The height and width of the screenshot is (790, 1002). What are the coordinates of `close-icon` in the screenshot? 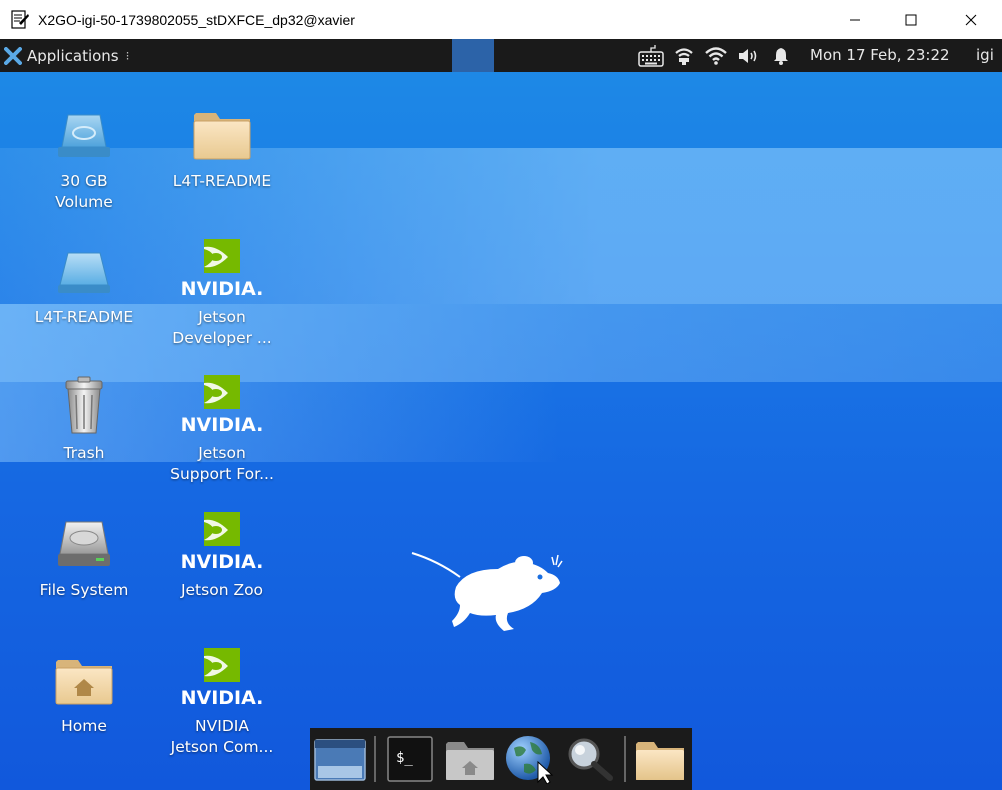 It's located at (971, 19).